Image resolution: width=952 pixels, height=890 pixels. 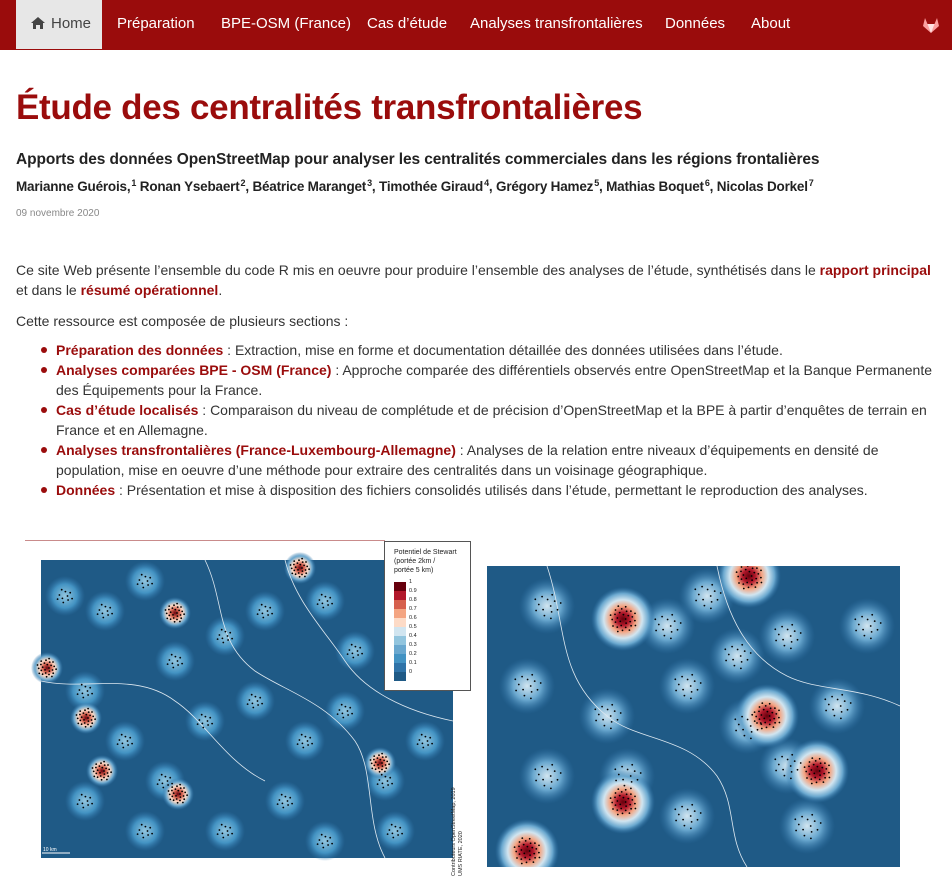 What do you see at coordinates (71, 23) in the screenshot?
I see `nav-home-label: Home` at bounding box center [71, 23].